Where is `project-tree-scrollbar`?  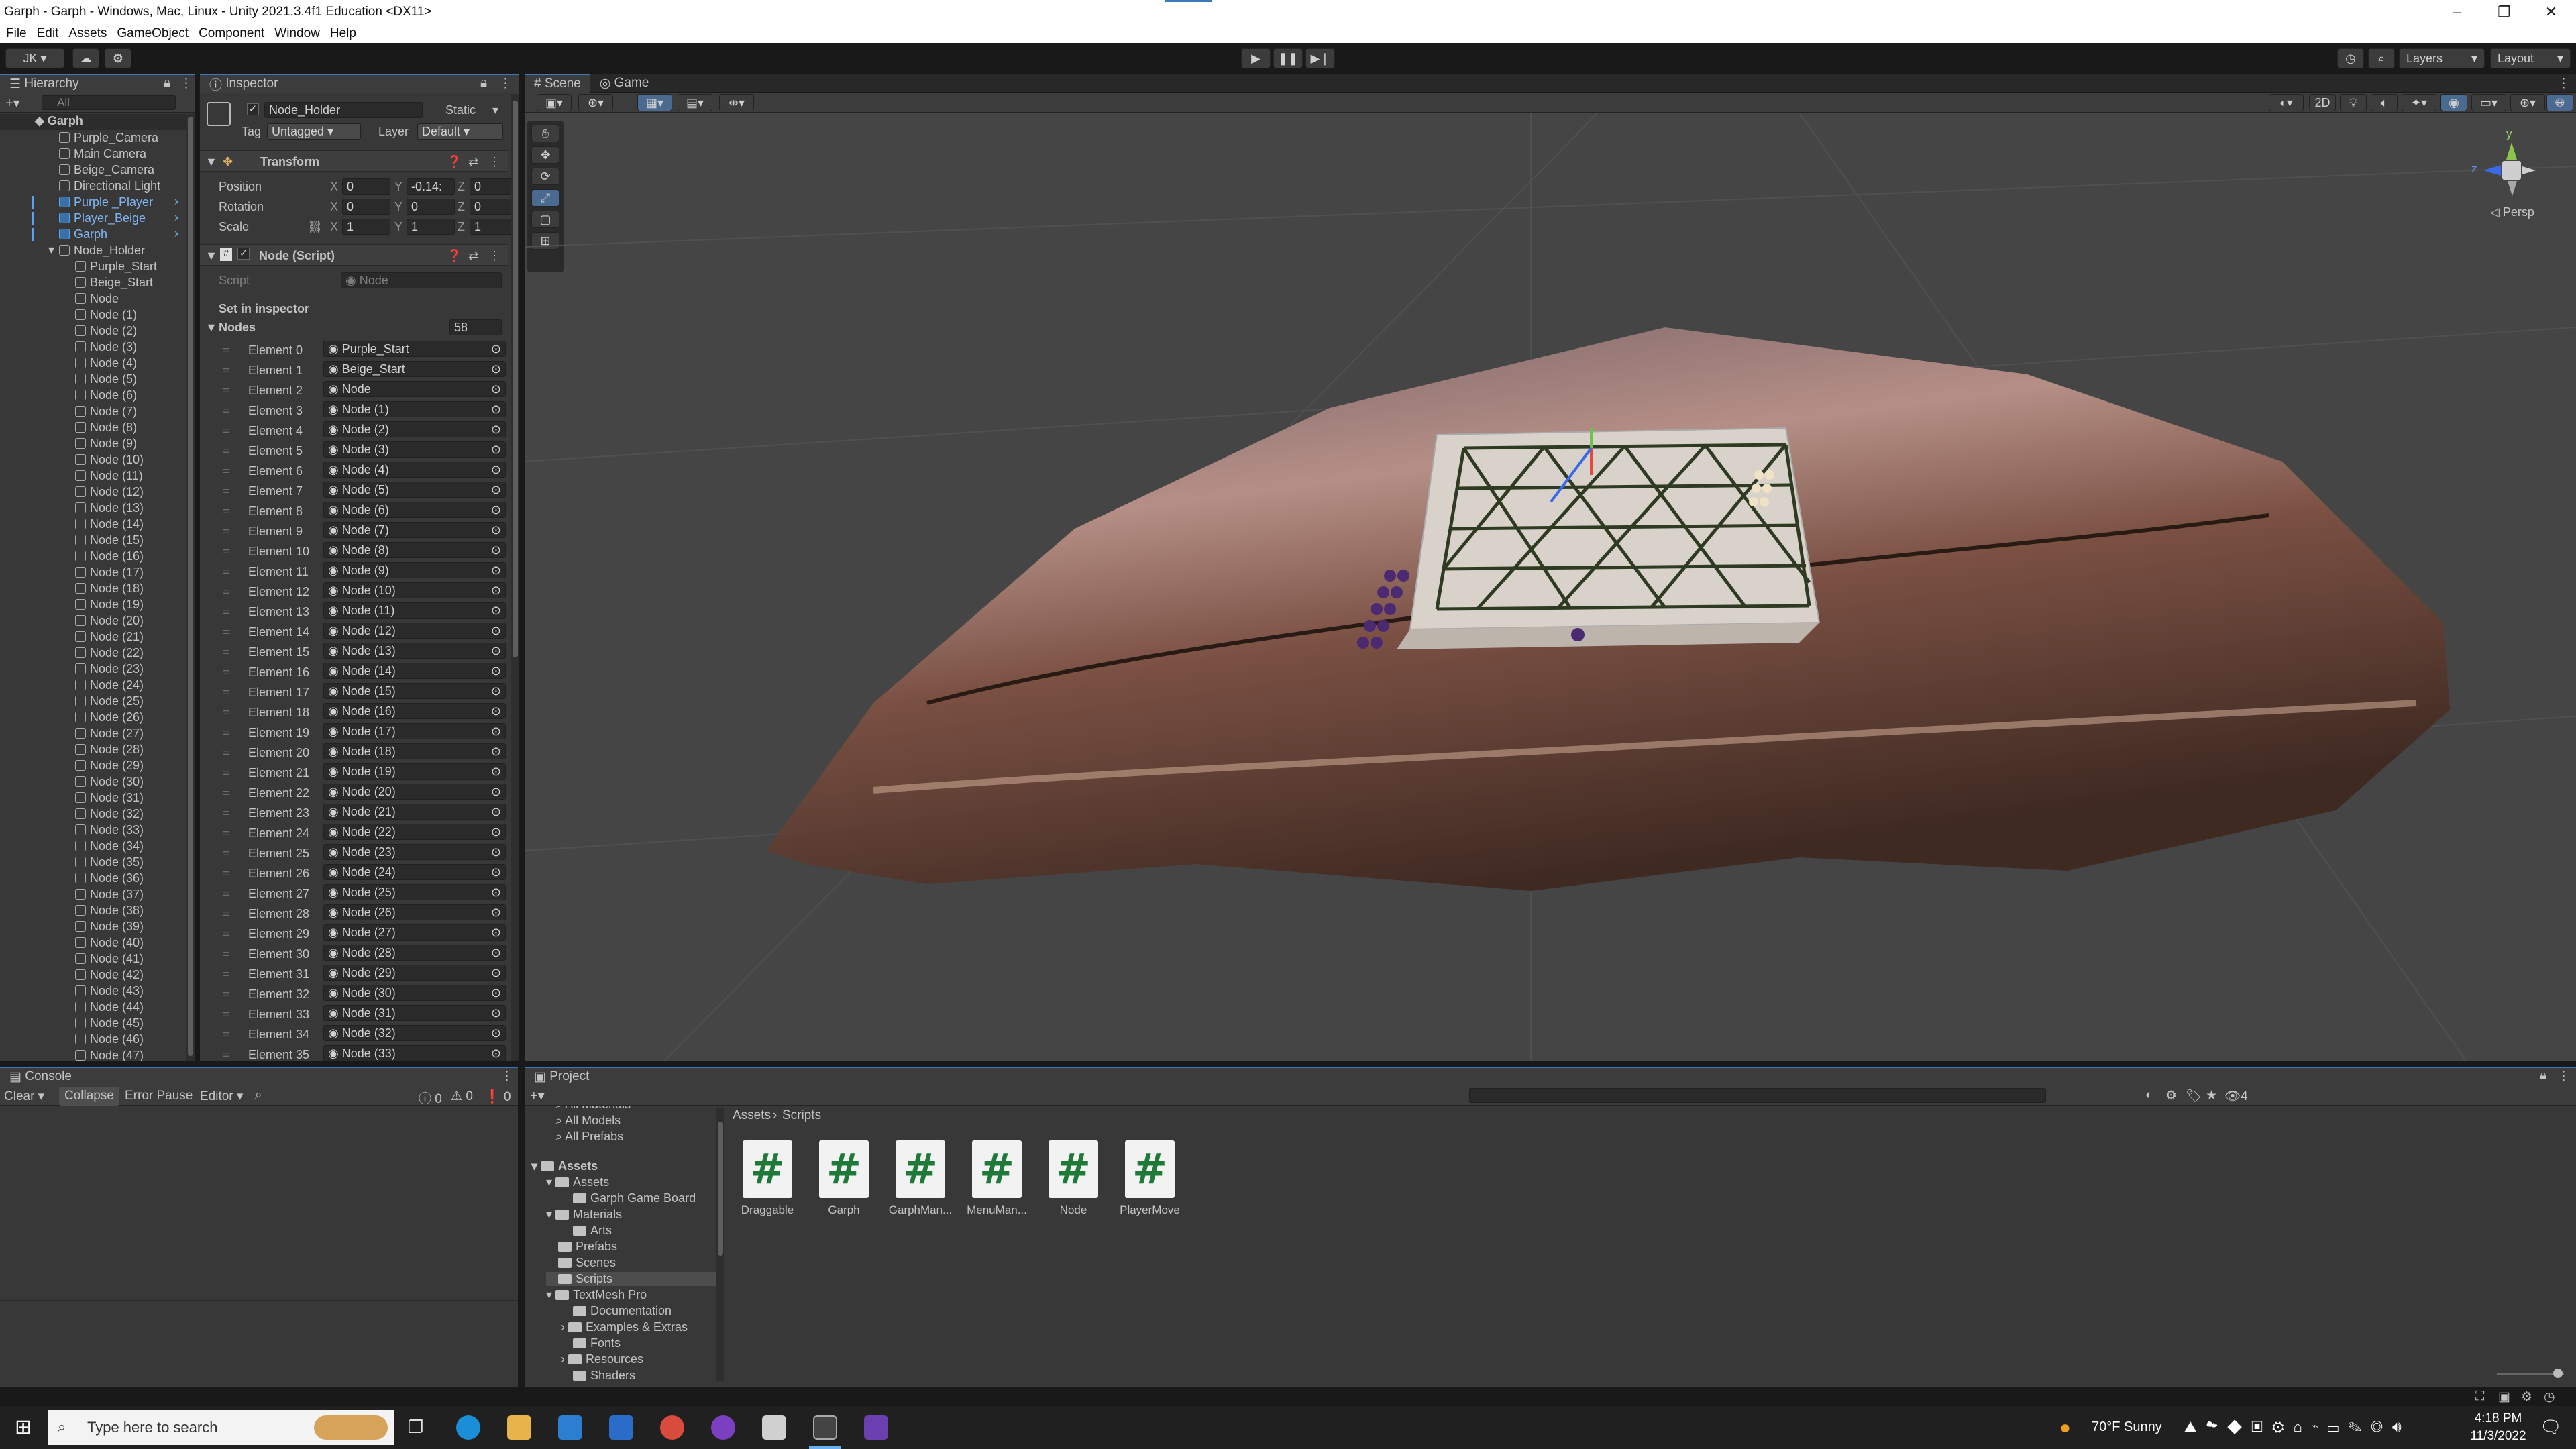
project-tree-scrollbar is located at coordinates (720, 1244).